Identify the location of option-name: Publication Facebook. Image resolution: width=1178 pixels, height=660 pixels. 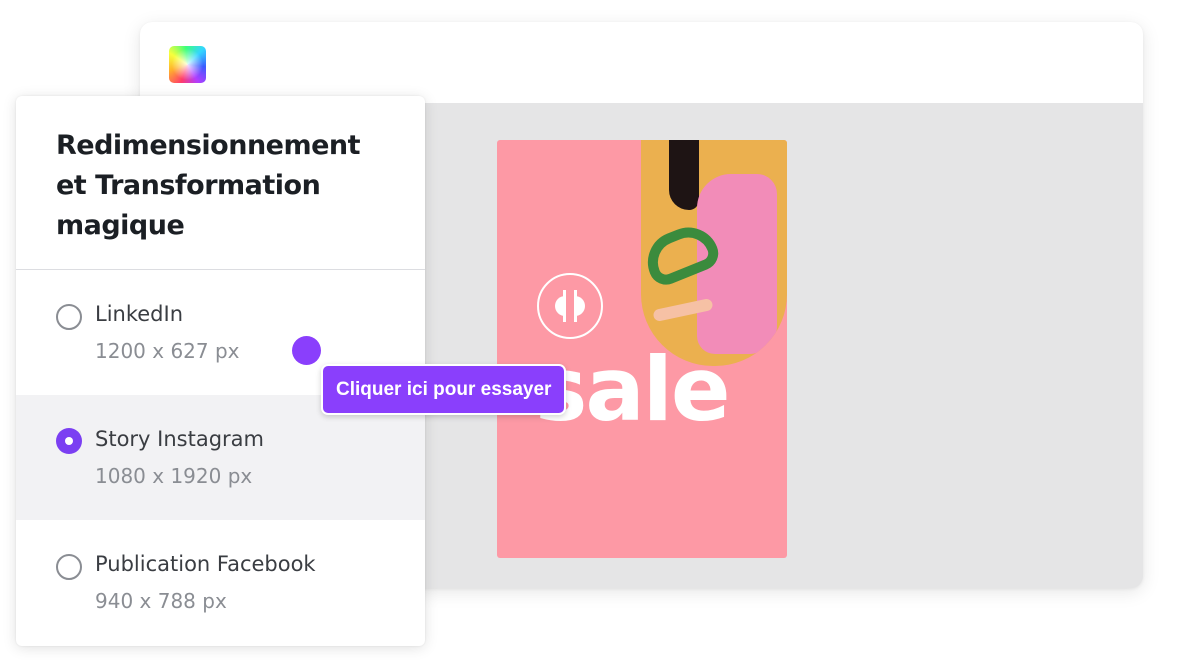
(205, 564).